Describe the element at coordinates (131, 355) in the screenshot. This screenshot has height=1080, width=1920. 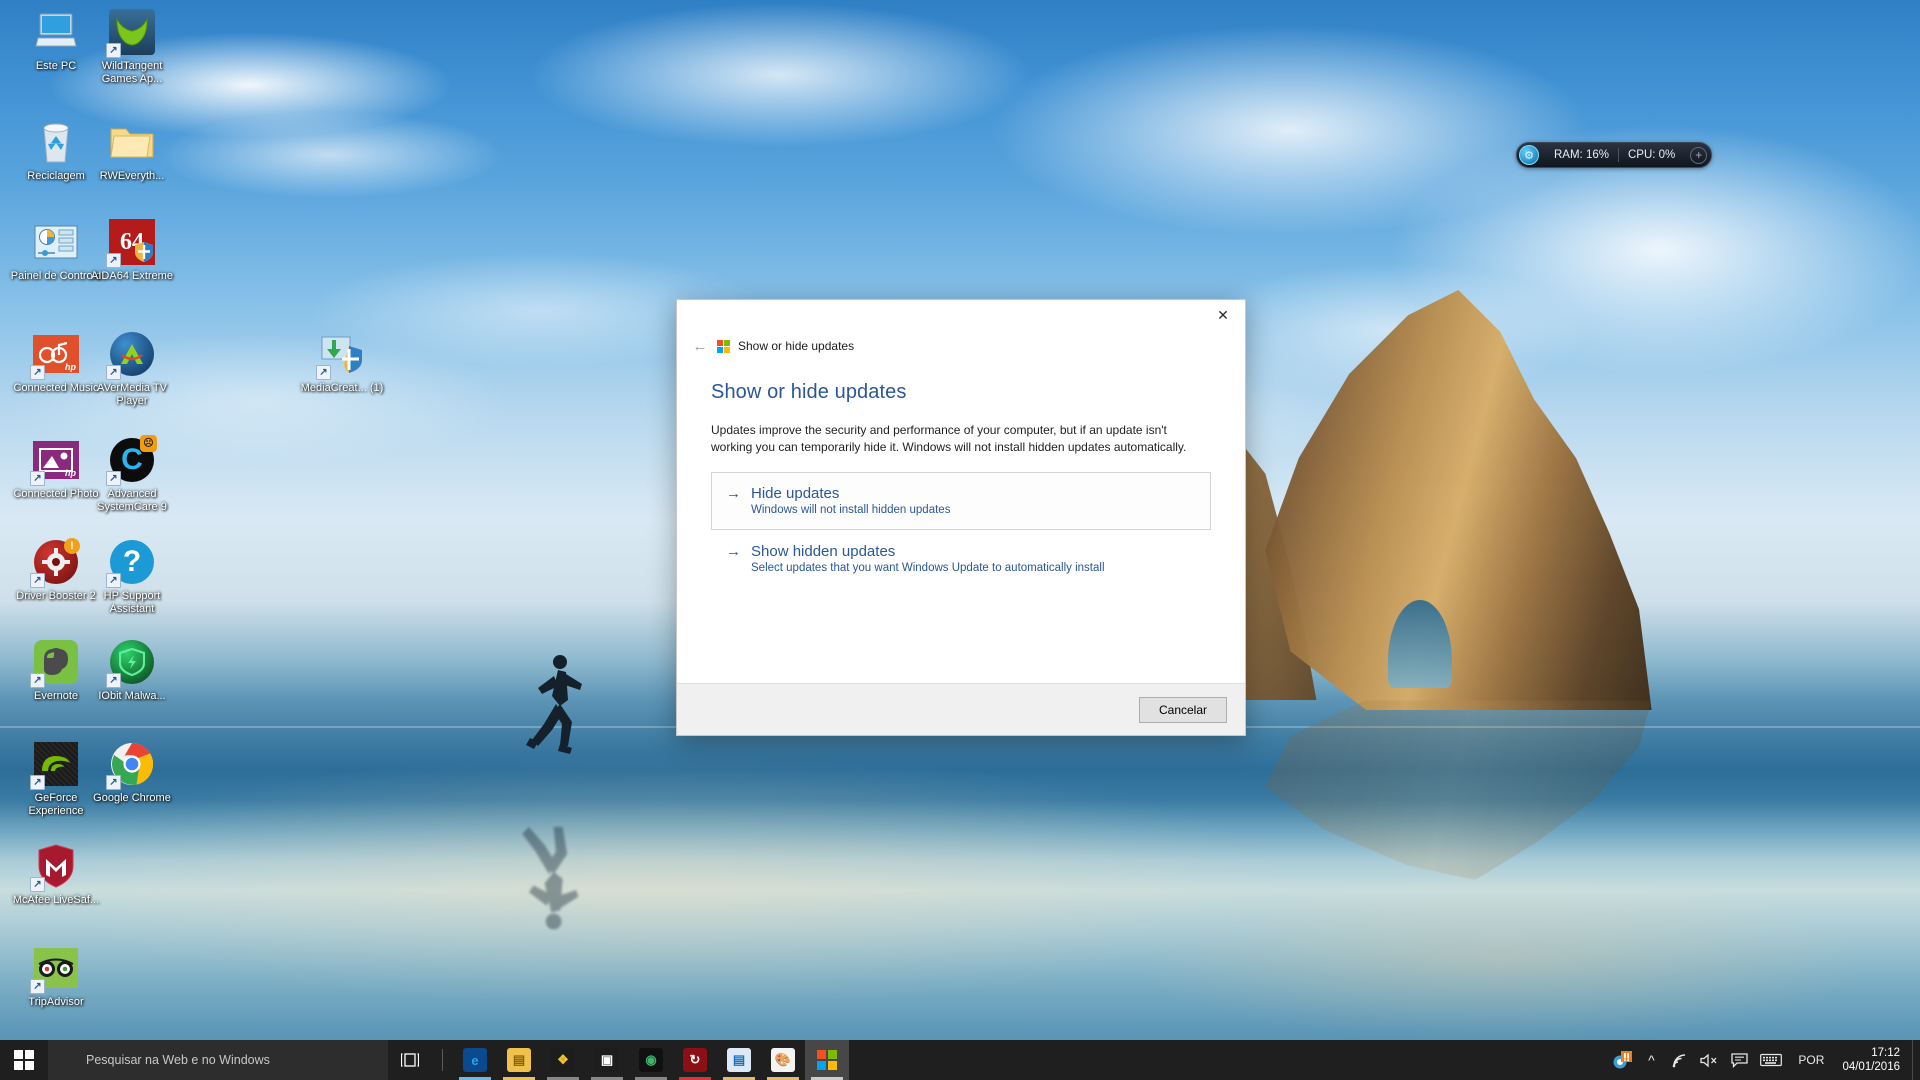
I see `avermedia-tv-player-icon: ↗` at that location.